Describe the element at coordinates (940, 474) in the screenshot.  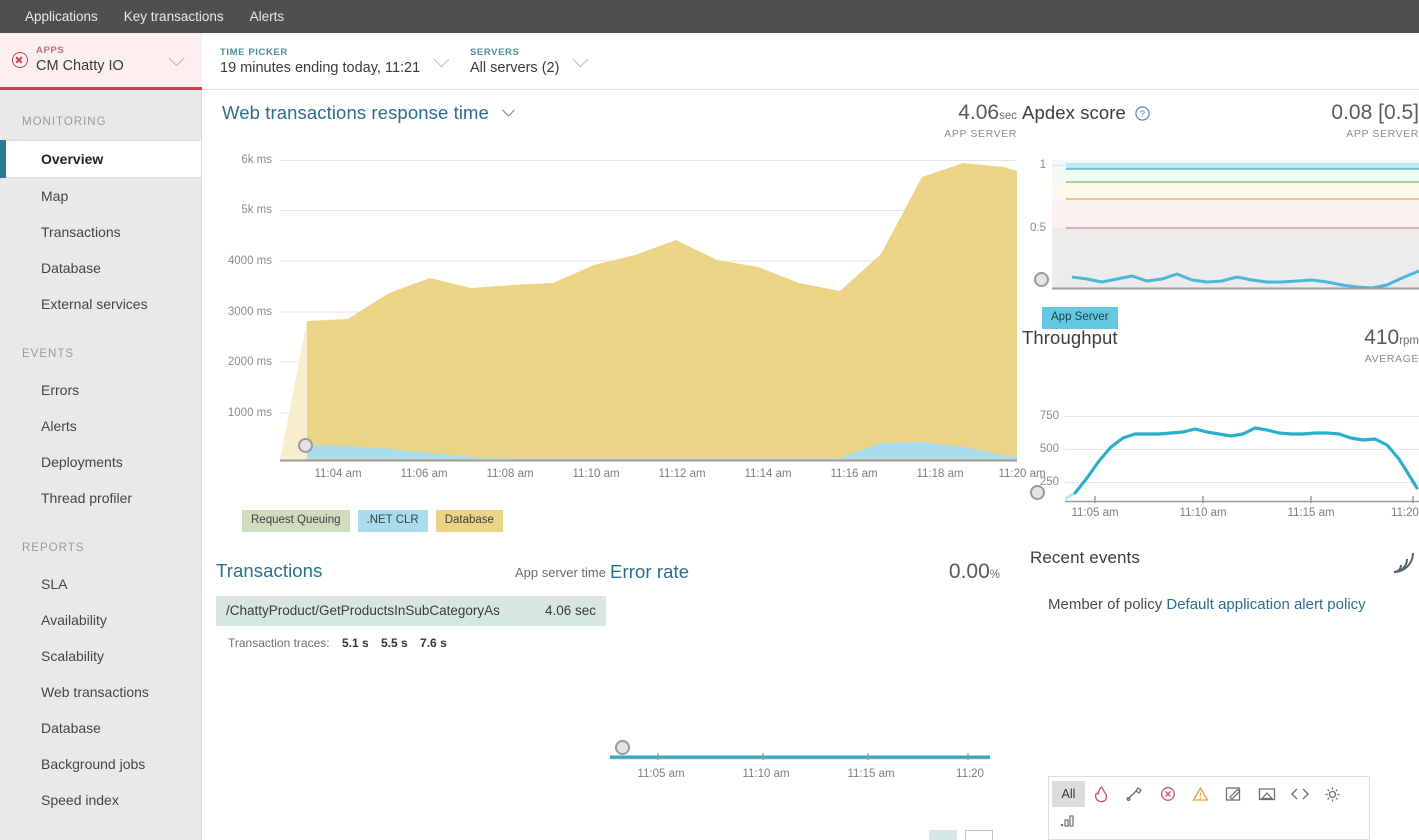
I see `x-tick-1118: 11:18 am` at that location.